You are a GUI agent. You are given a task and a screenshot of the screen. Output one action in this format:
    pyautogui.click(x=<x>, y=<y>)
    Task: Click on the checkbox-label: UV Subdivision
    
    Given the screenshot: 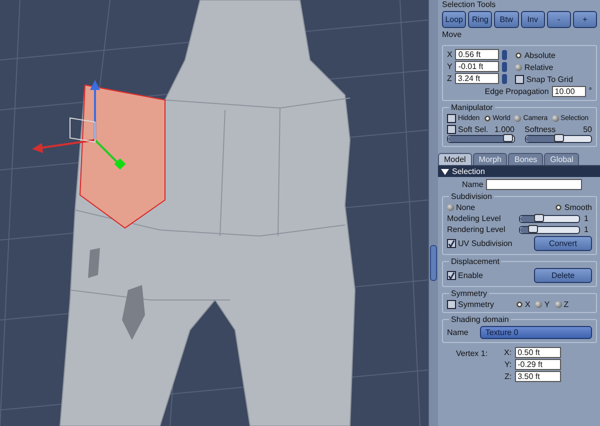 What is the action you would take?
    pyautogui.click(x=485, y=243)
    